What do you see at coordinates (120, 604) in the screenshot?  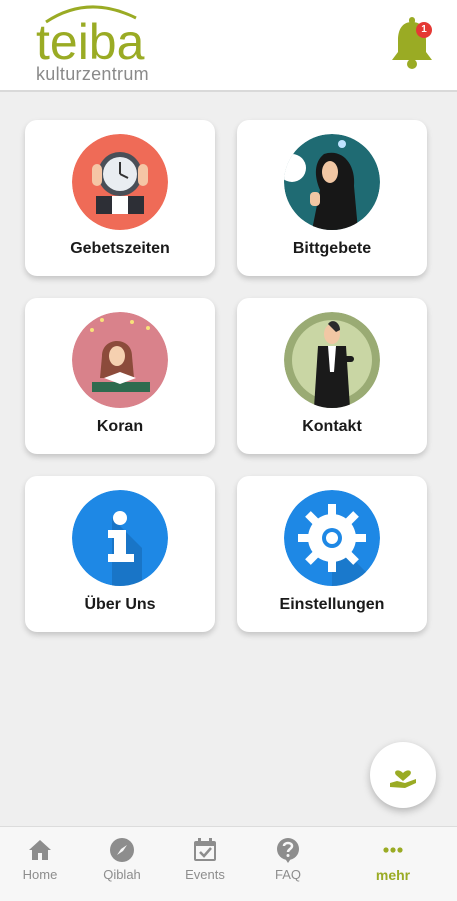 I see `tile-label: Über Uns` at bounding box center [120, 604].